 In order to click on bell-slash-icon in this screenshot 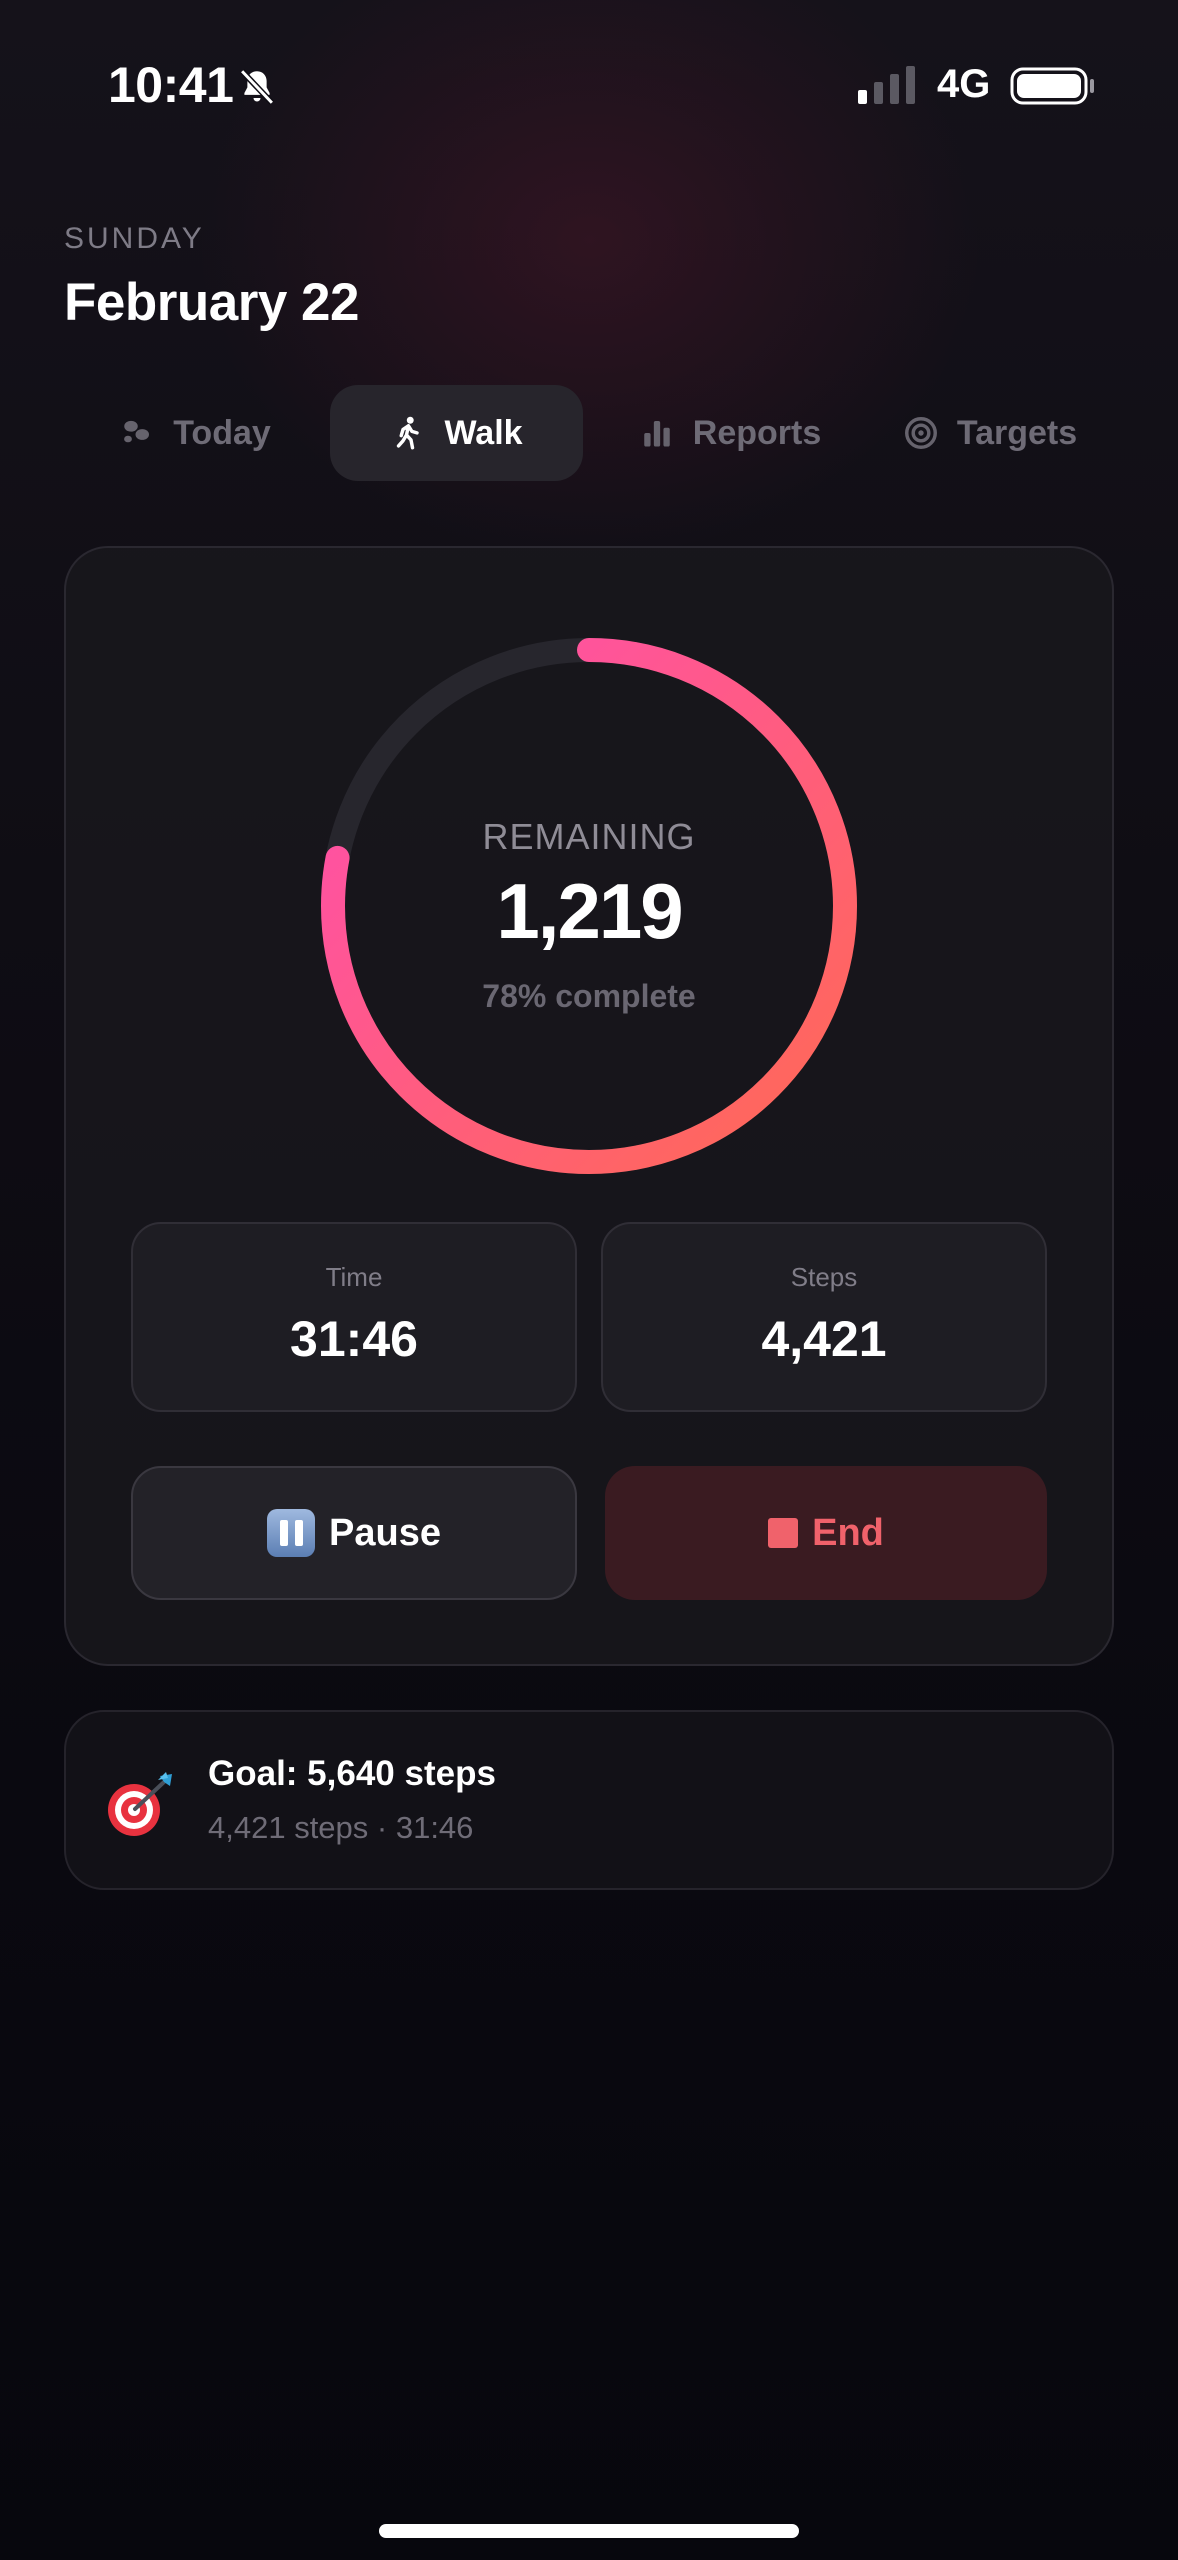, I will do `click(257, 87)`.